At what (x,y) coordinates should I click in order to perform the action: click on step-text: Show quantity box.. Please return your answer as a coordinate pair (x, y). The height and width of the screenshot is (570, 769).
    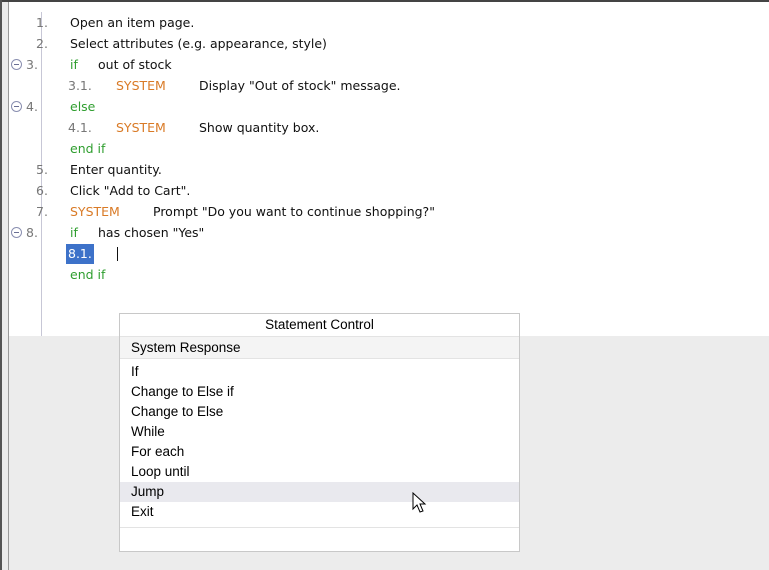
    Looking at the image, I should click on (259, 128).